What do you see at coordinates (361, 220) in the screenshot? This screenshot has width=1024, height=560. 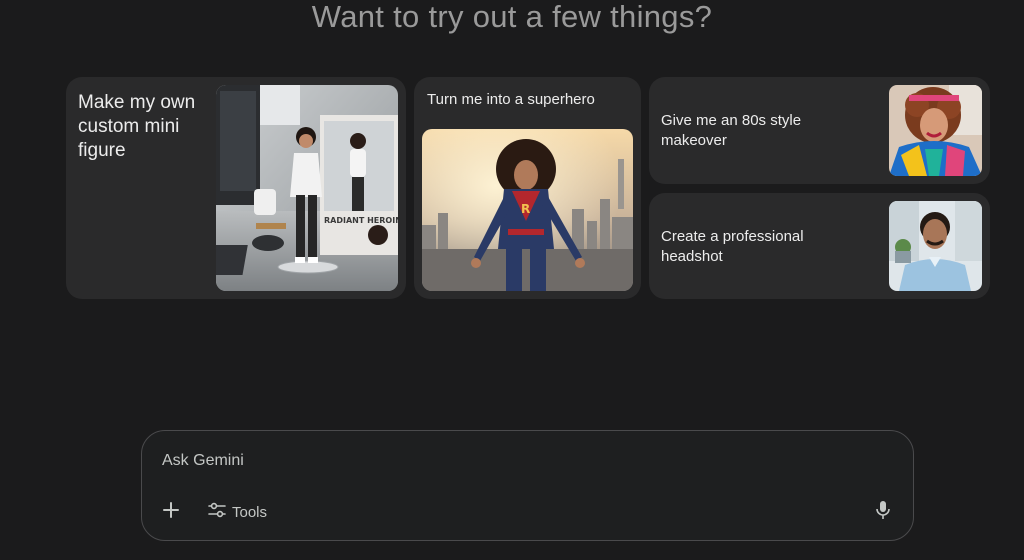 I see `figure-box-text: RADIANT HEROINE` at bounding box center [361, 220].